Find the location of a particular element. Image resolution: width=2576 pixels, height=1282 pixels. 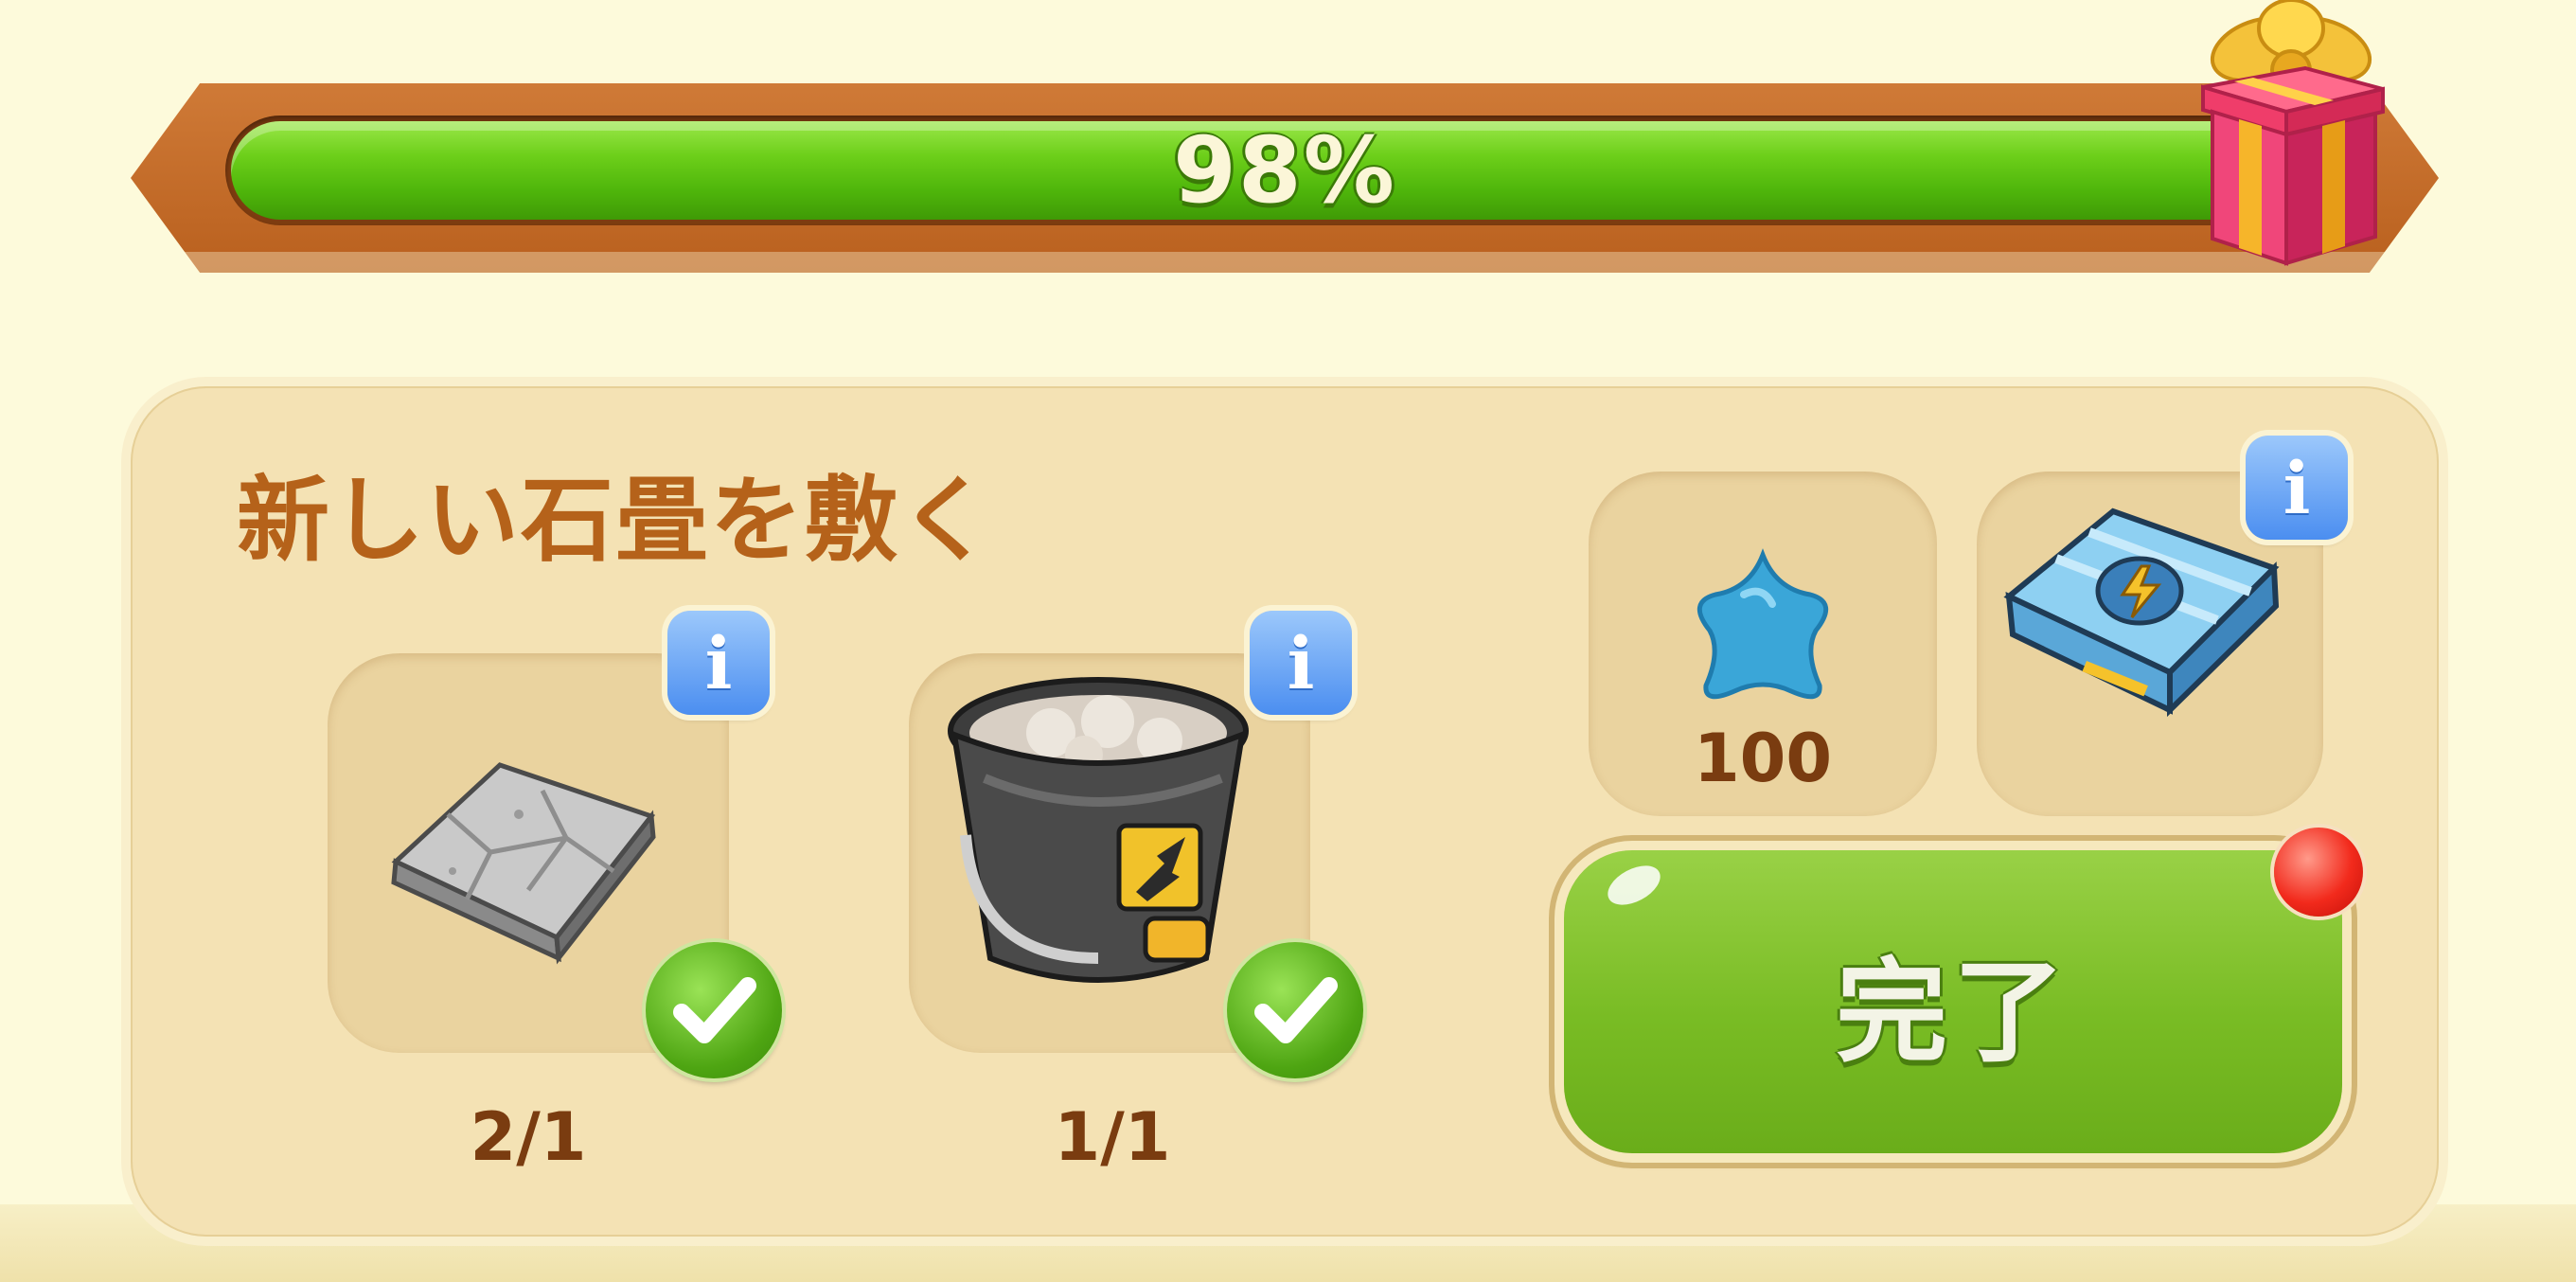

info-button-stone: i is located at coordinates (719, 663).